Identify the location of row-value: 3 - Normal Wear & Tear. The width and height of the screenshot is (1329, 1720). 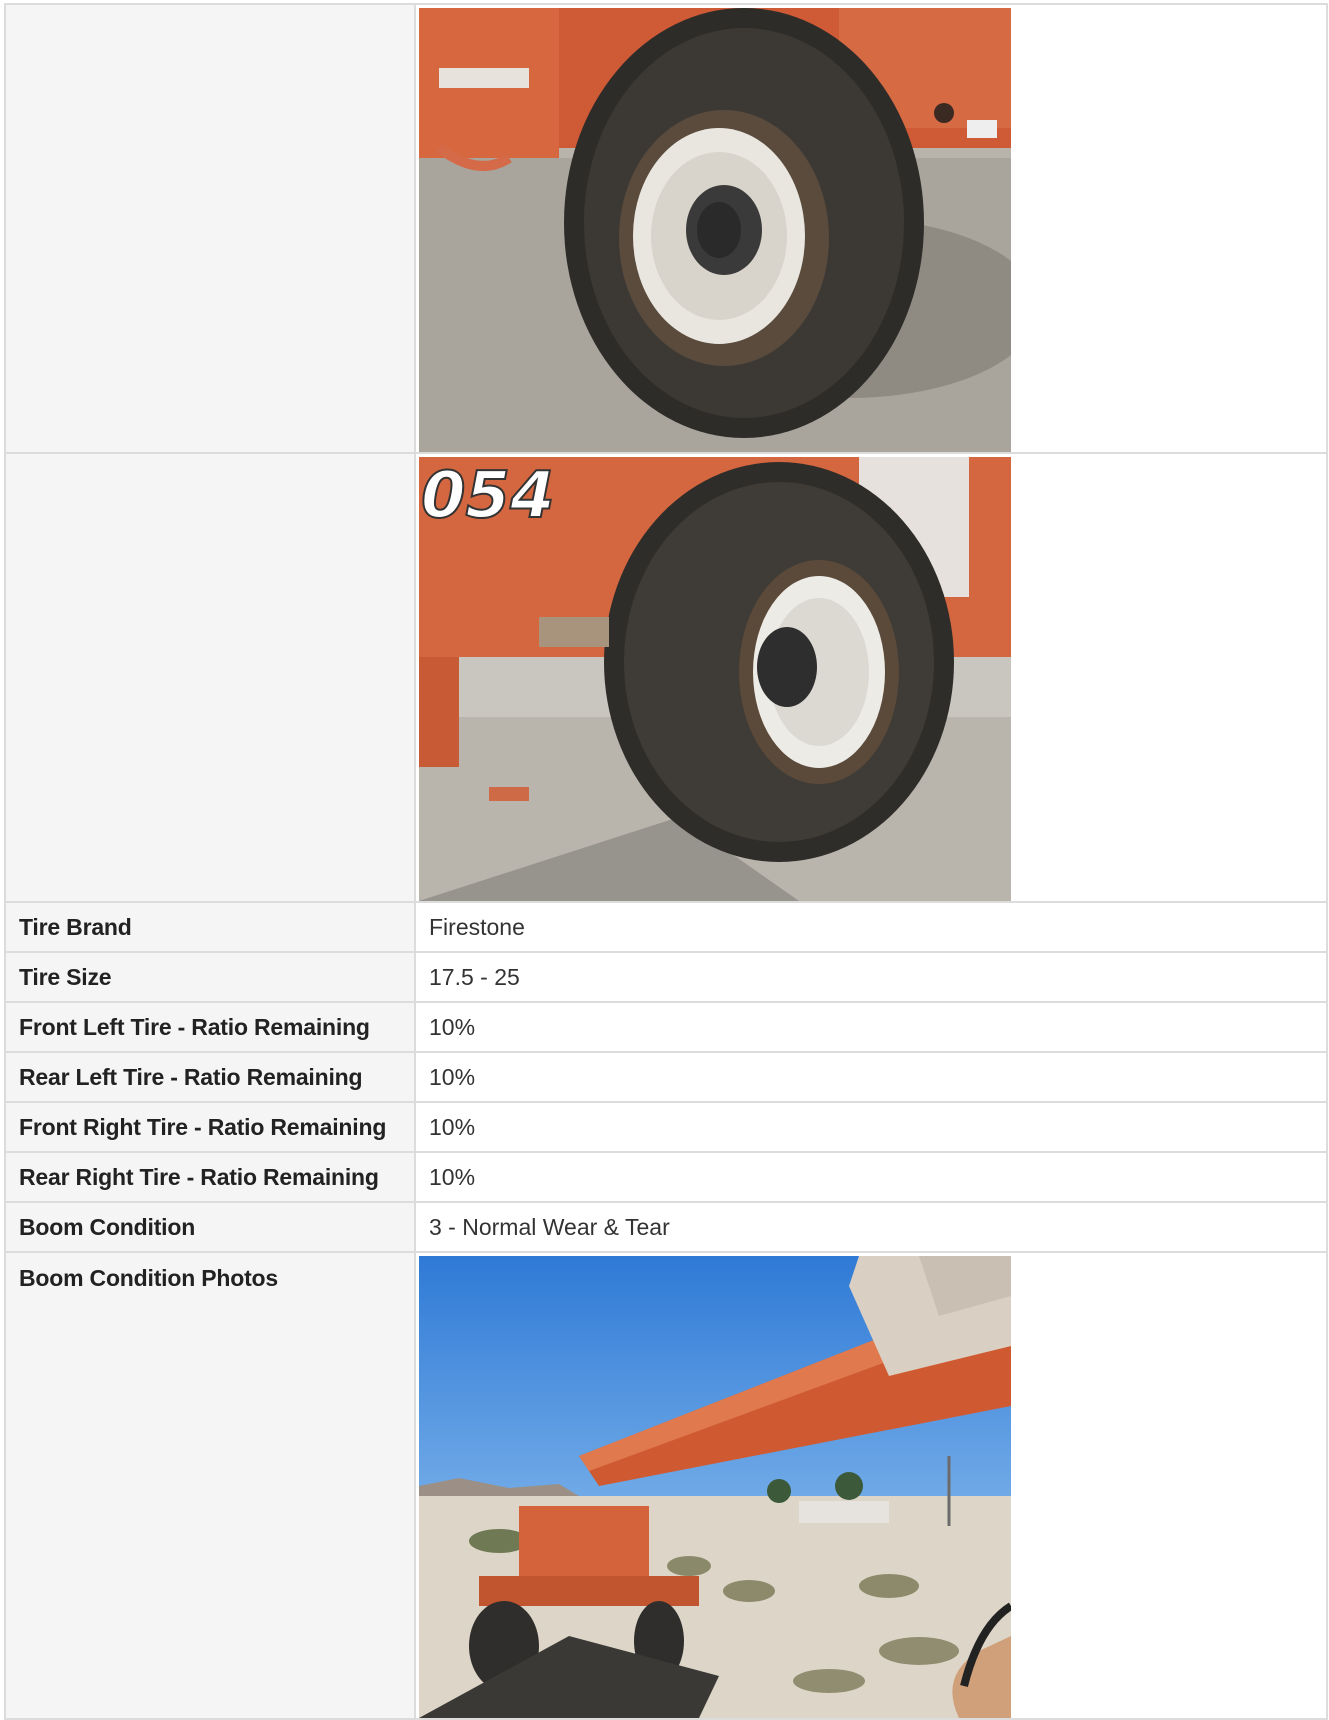
(871, 1227).